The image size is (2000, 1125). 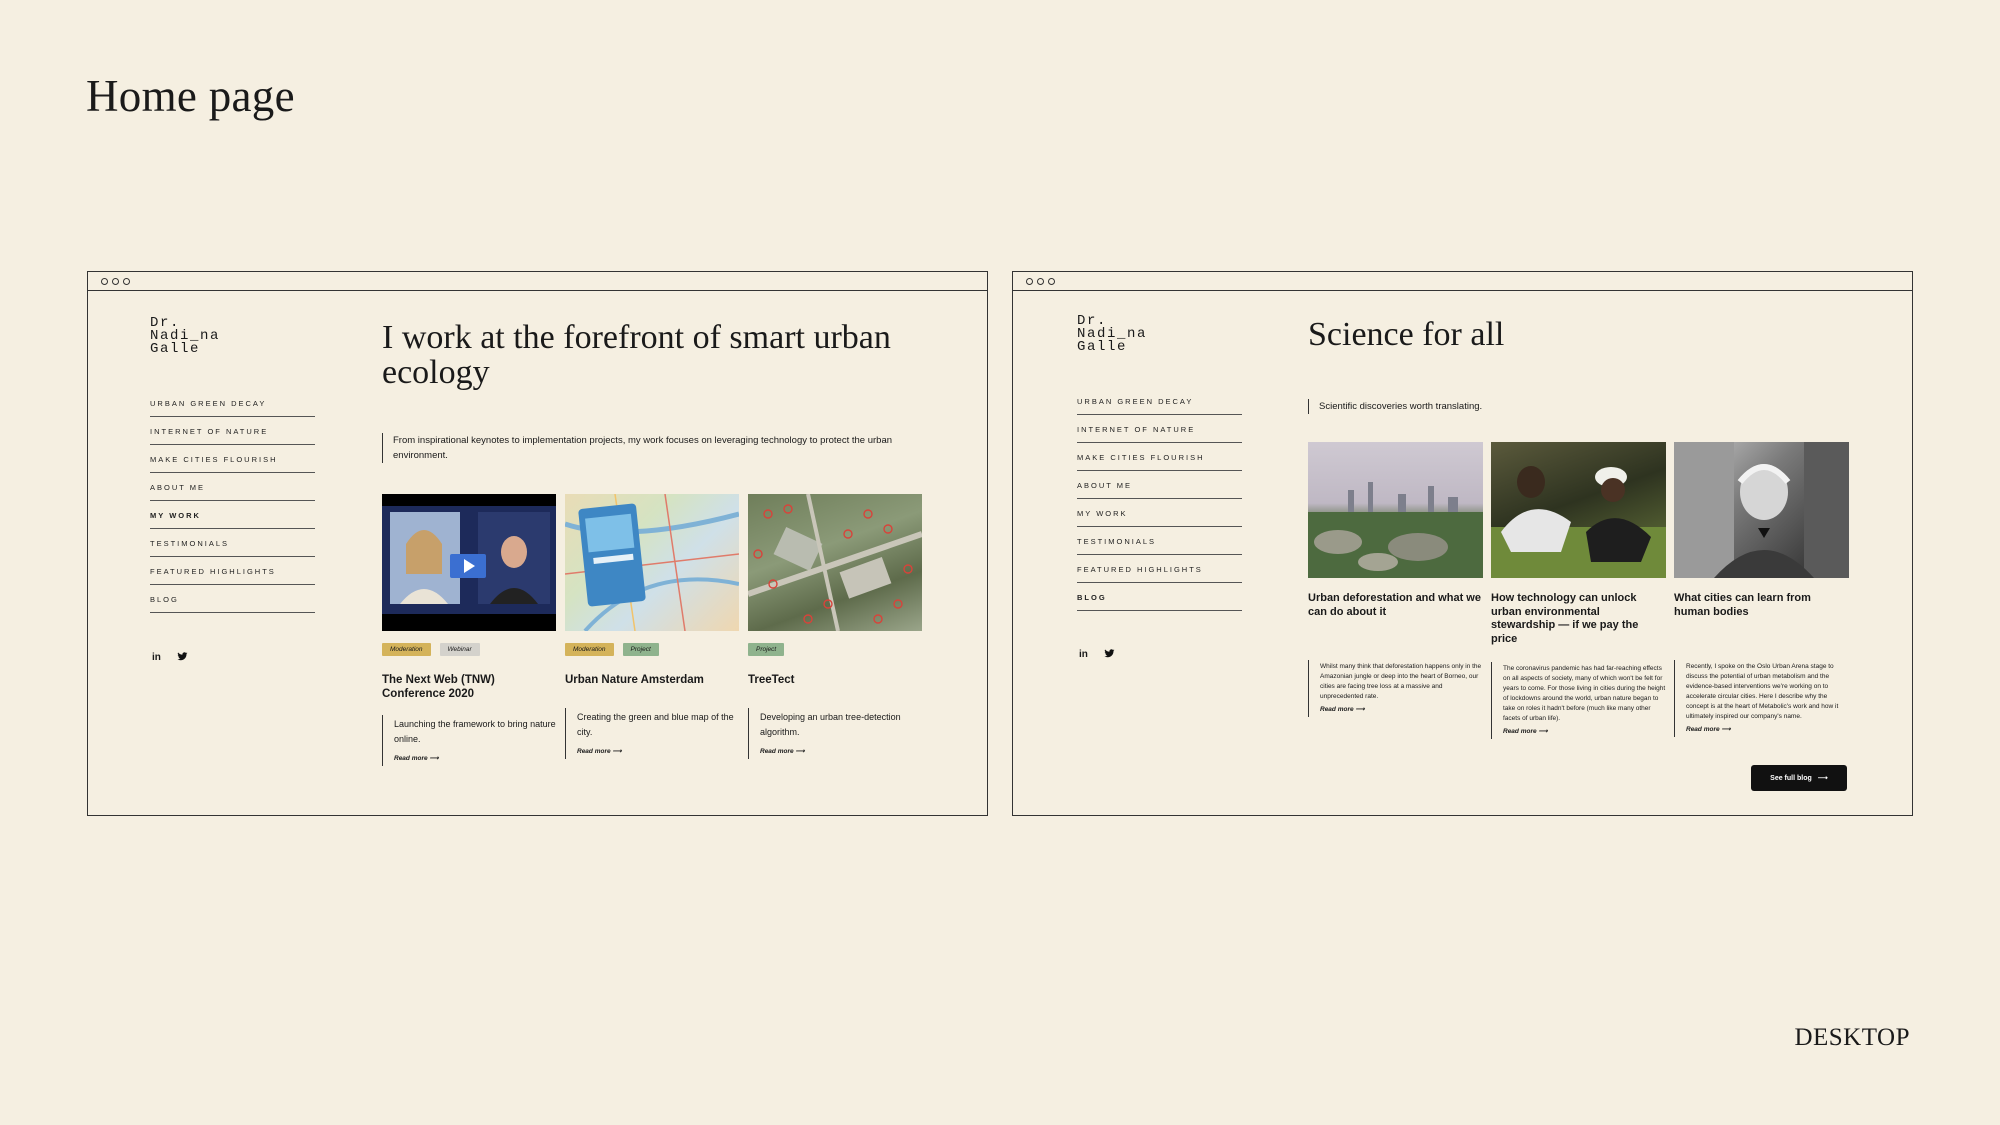 I want to click on device-label: DESKTOP, so click(x=1852, y=1037).